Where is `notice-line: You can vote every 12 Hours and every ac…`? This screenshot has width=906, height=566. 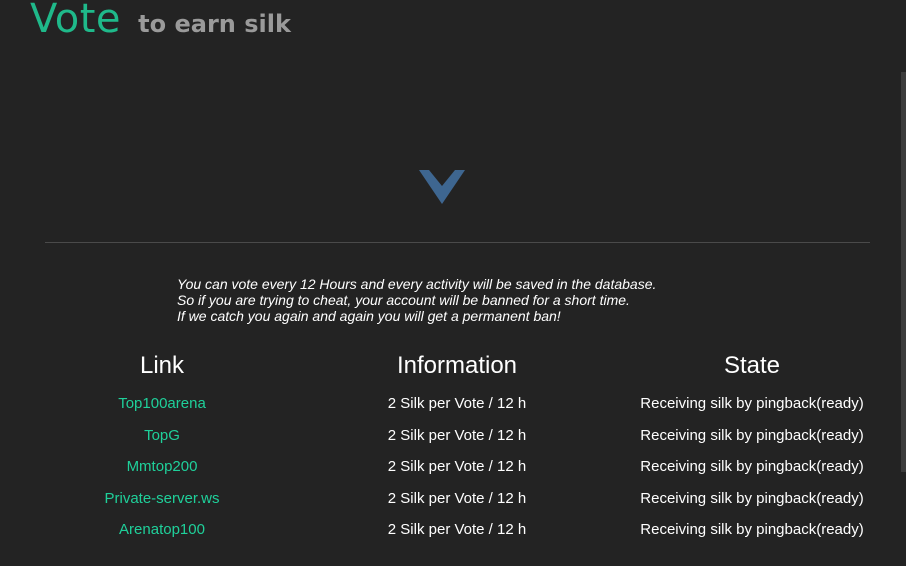
notice-line: You can vote every 12 Hours and every ac… is located at coordinates (417, 284).